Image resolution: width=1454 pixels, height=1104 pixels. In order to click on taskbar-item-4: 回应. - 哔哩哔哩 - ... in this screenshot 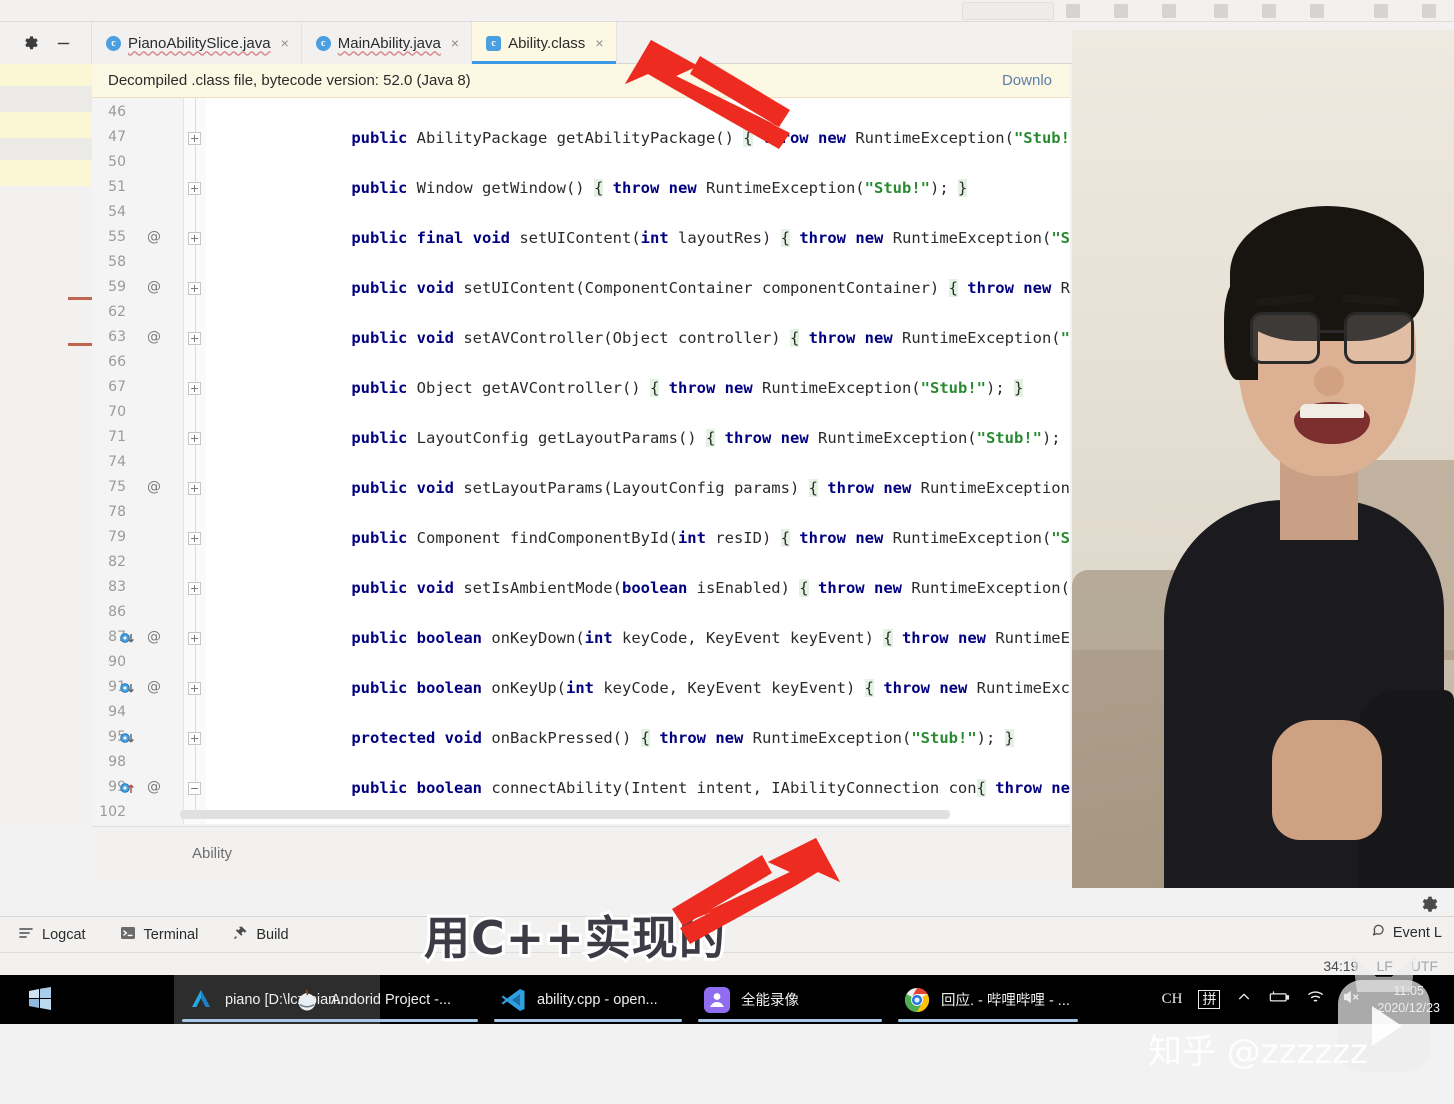, I will do `click(988, 999)`.